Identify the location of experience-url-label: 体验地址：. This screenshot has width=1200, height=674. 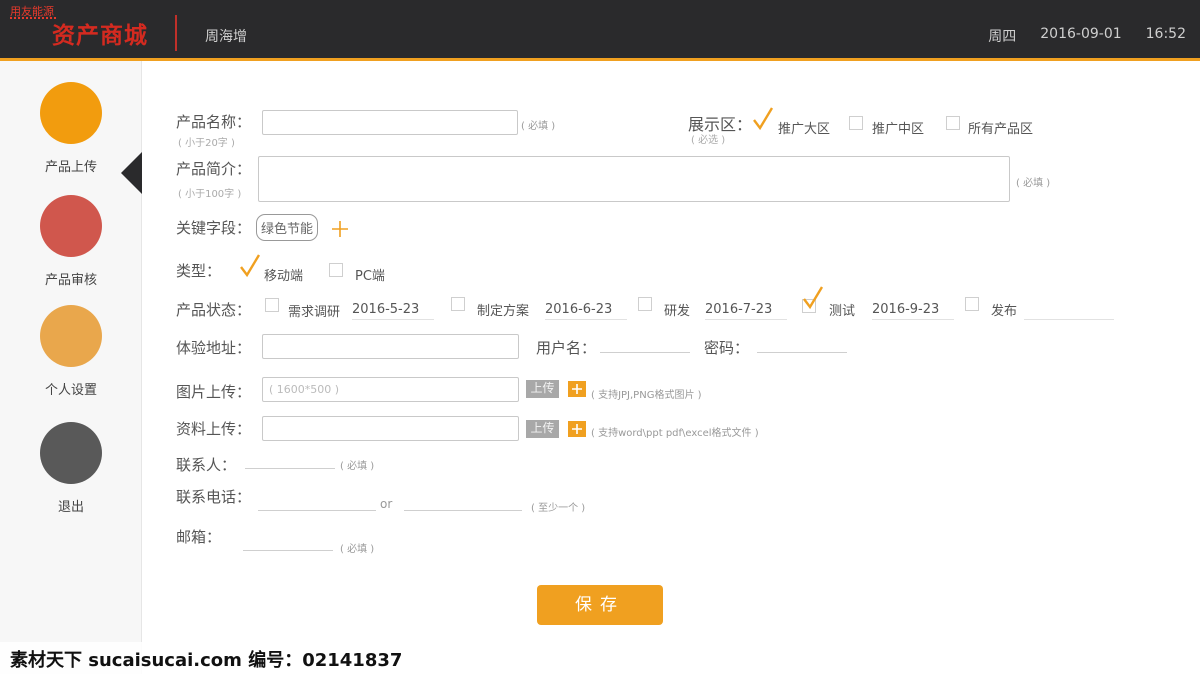
(214, 348).